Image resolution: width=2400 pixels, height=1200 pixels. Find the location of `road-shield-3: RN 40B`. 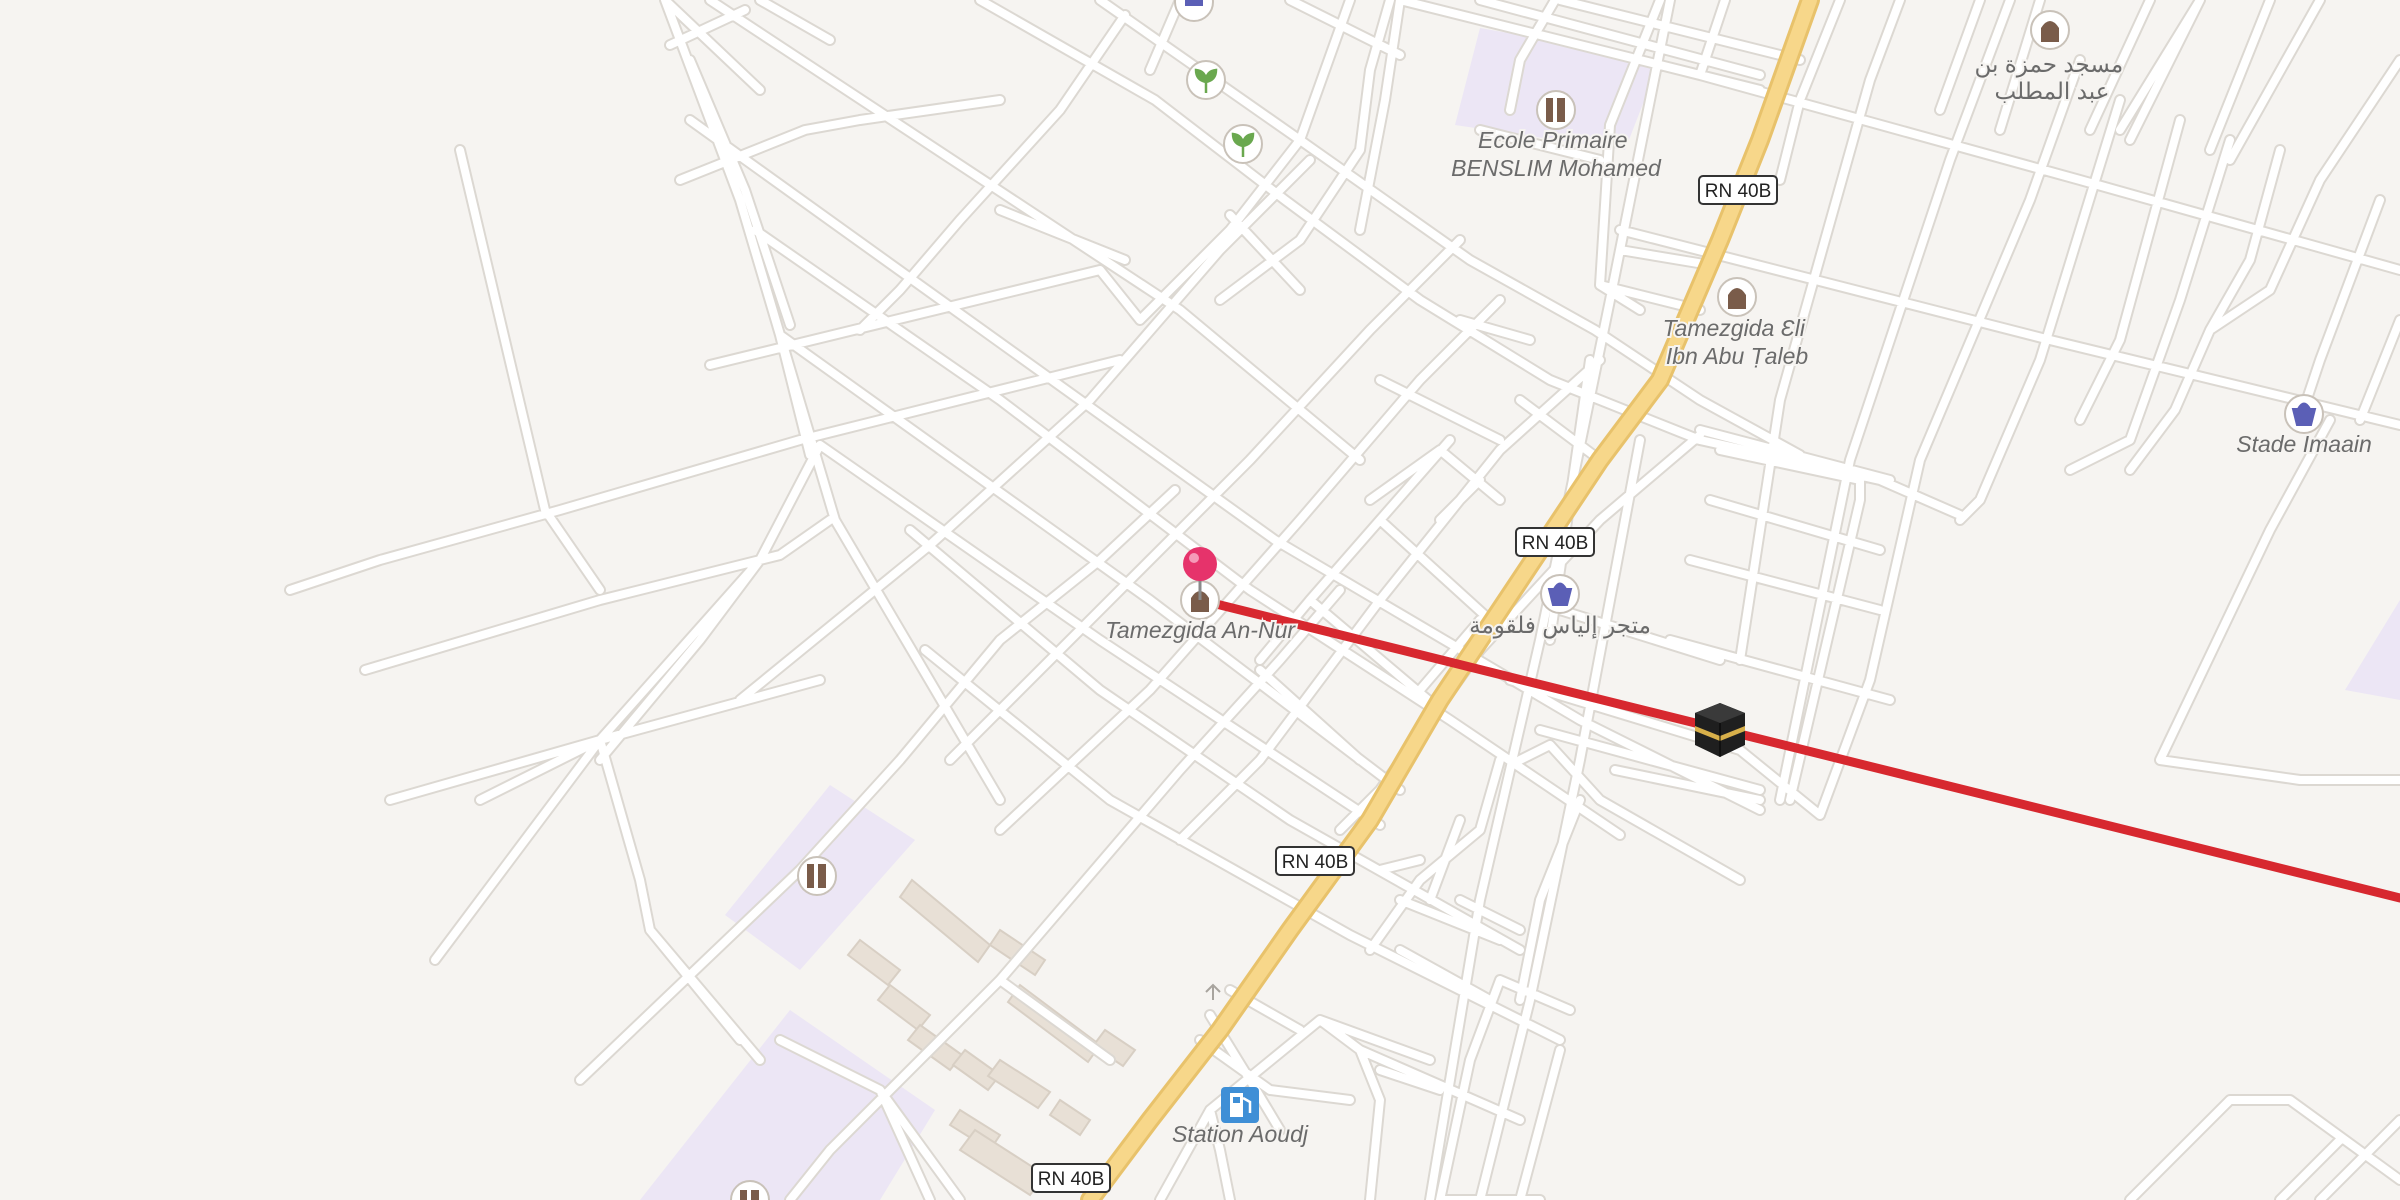

road-shield-3: RN 40B is located at coordinates (1315, 861).